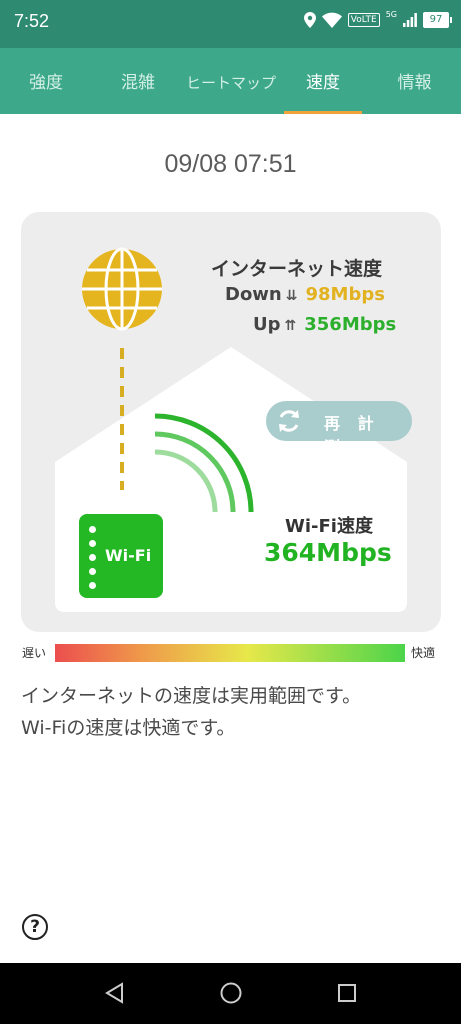  What do you see at coordinates (350, 324) in the screenshot?
I see `upload-speed-value: 356Mbps` at bounding box center [350, 324].